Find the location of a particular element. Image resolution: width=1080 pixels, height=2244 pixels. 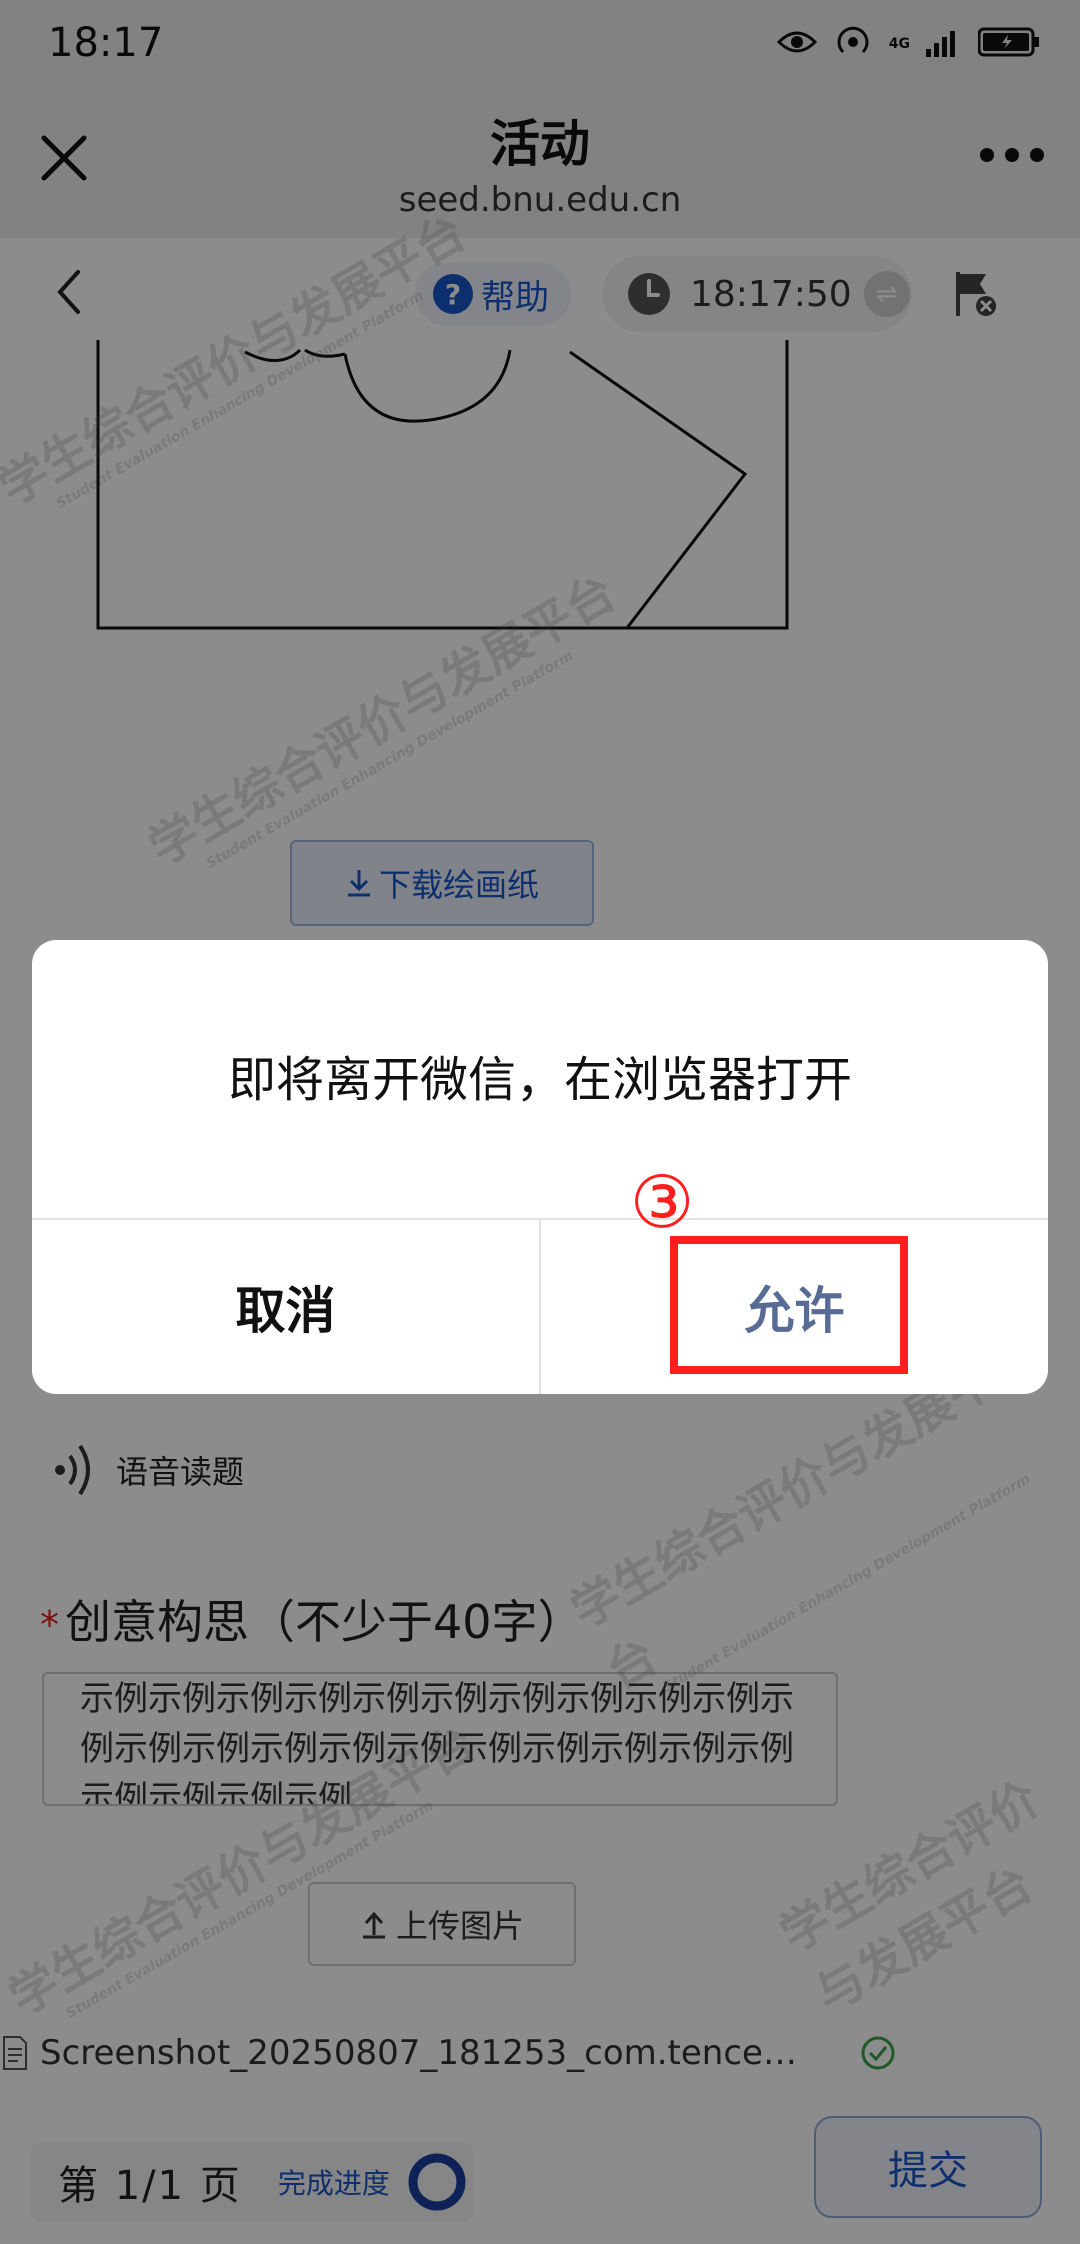

cancel-button: 取消 is located at coordinates (285, 1307).